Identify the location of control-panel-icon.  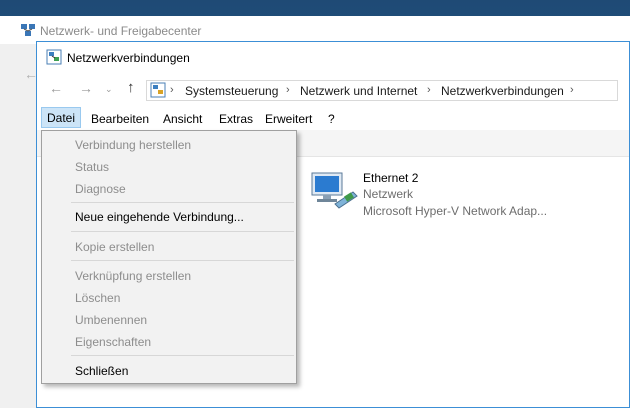
(158, 90).